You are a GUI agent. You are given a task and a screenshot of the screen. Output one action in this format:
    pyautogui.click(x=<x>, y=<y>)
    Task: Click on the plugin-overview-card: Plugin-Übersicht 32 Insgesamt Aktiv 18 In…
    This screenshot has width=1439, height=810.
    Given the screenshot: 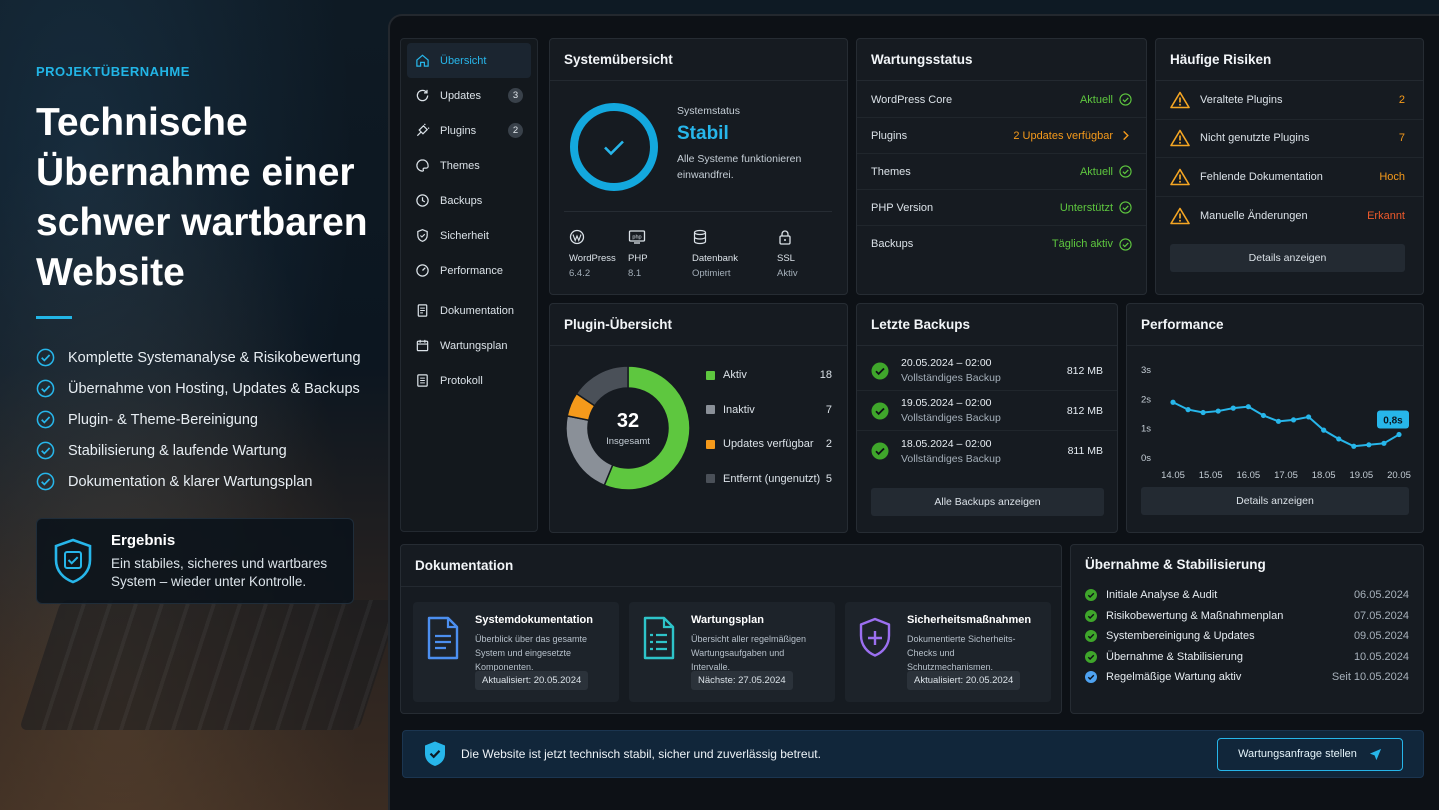 What is the action you would take?
    pyautogui.click(x=698, y=418)
    